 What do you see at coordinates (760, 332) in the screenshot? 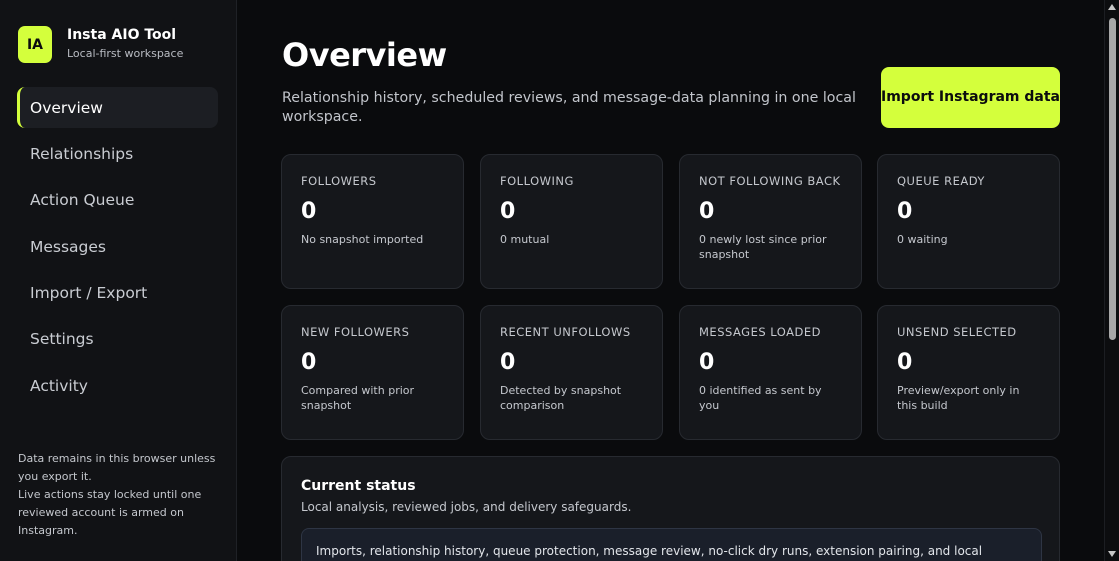
I see `stat-label: MESSAGES LOADED` at bounding box center [760, 332].